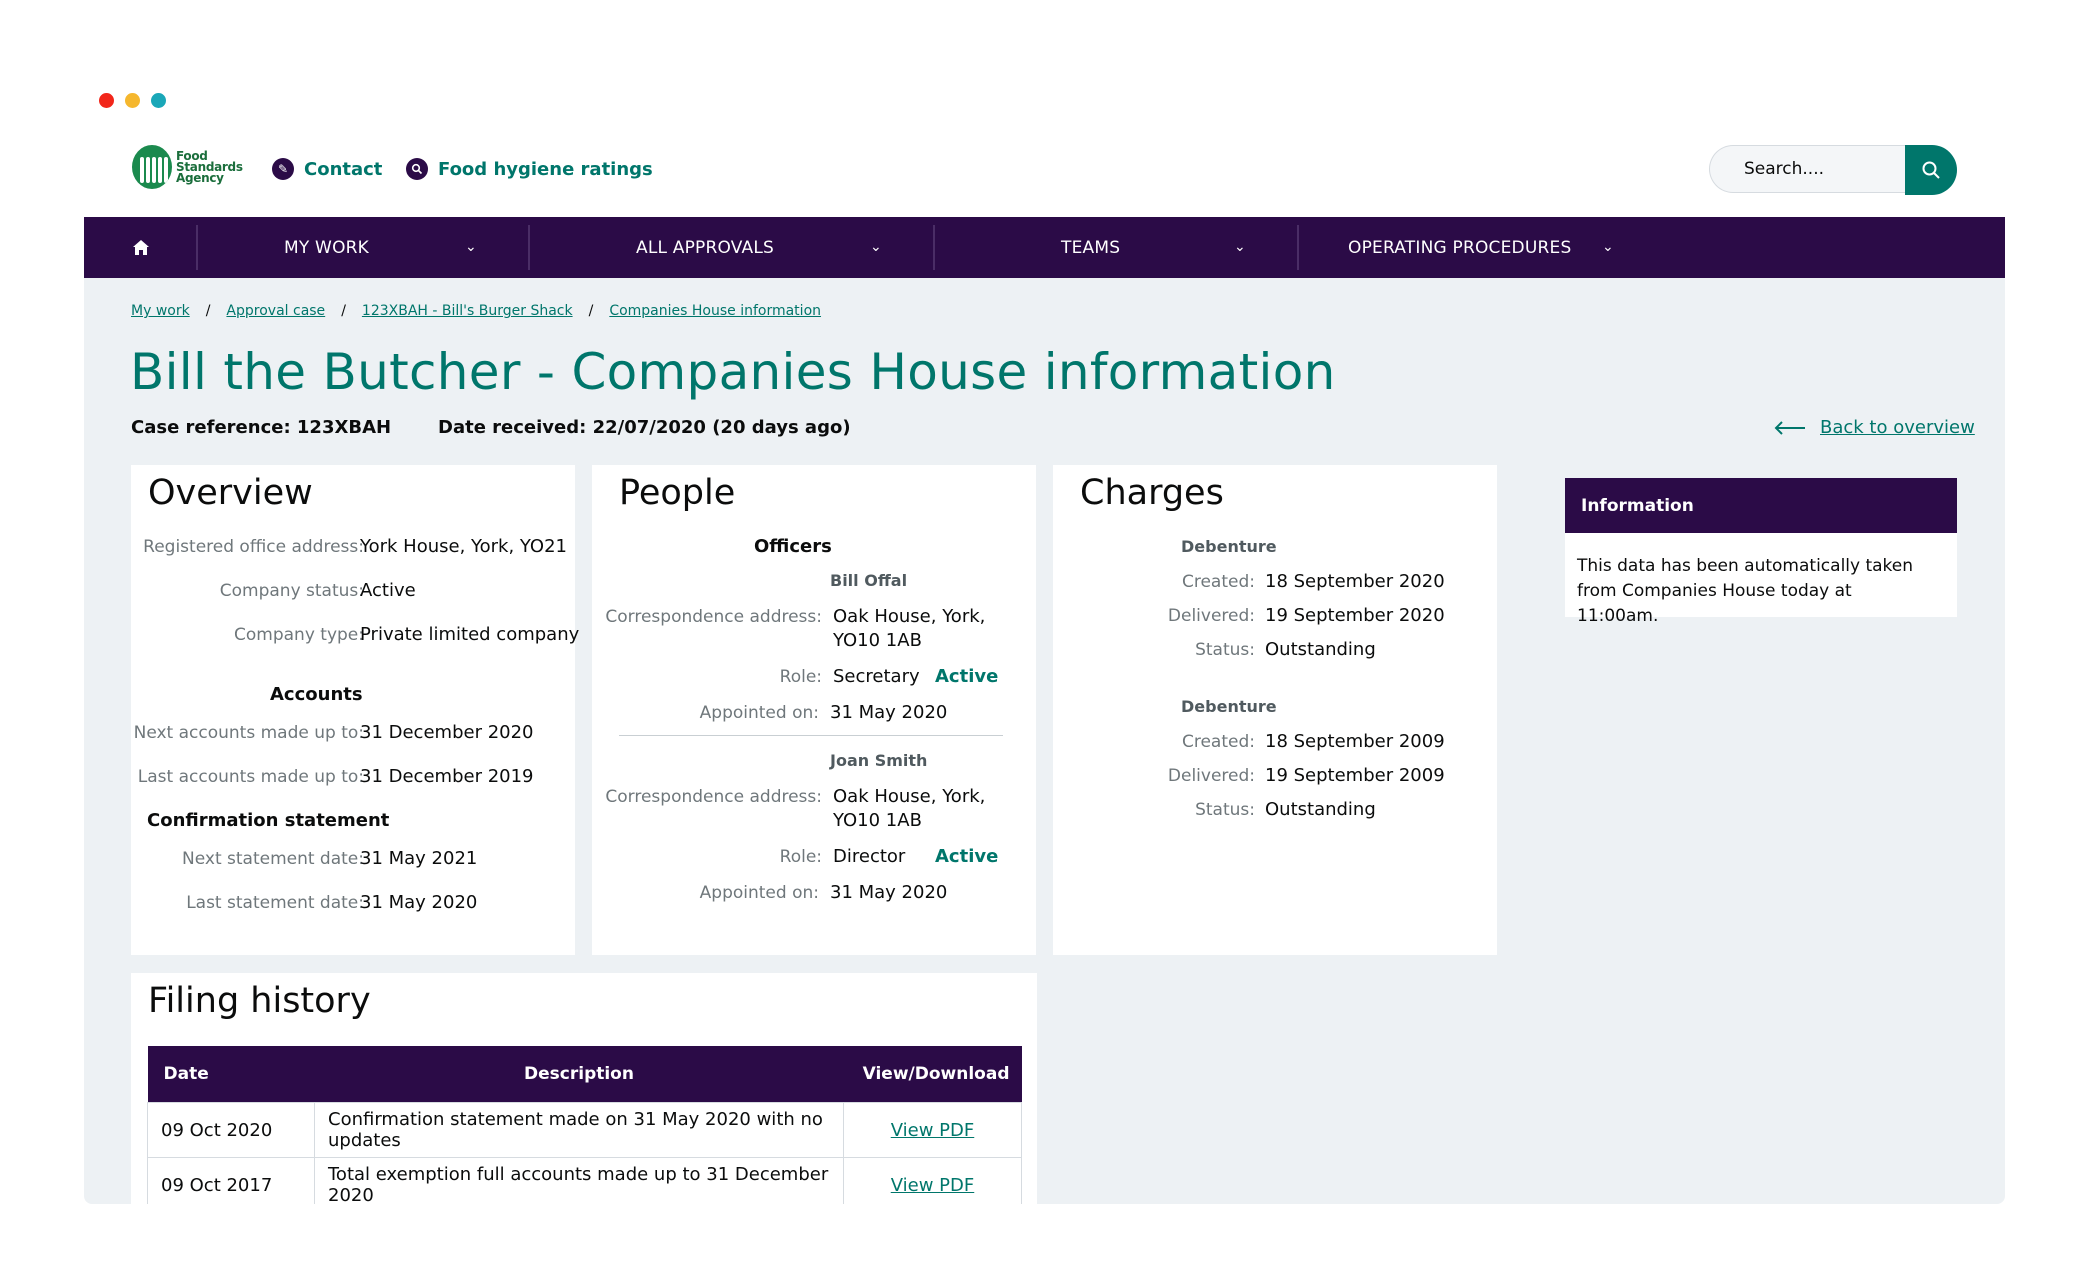 The height and width of the screenshot is (1285, 2081). I want to click on back-to-overview-link: Back to overview, so click(1874, 427).